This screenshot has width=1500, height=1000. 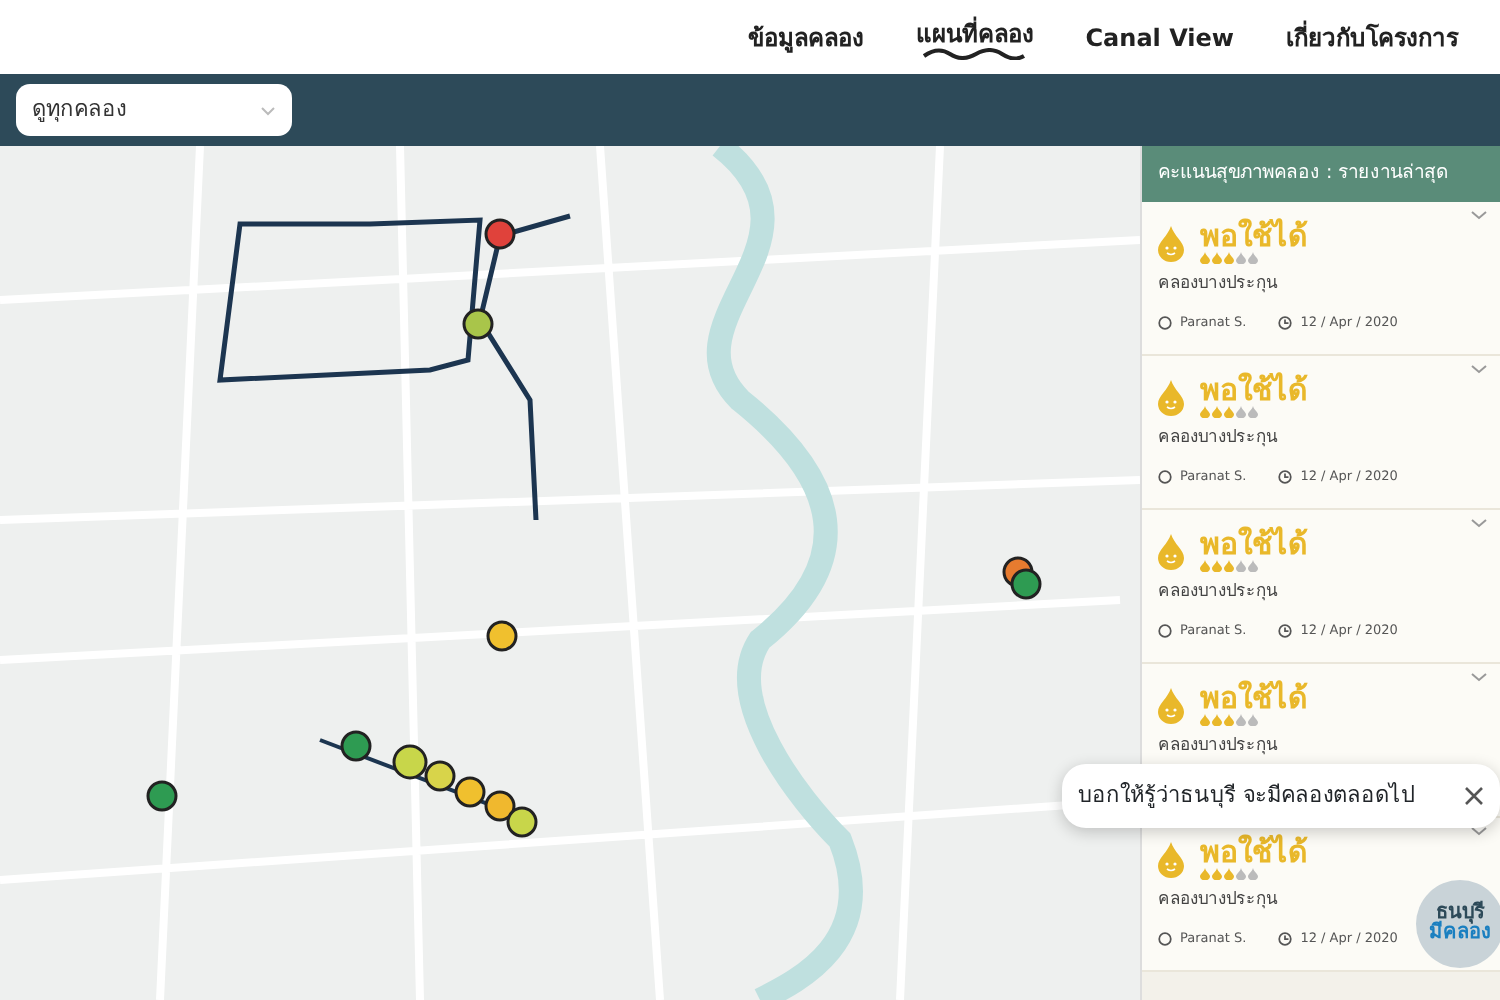 I want to click on close-icon, so click(x=1474, y=796).